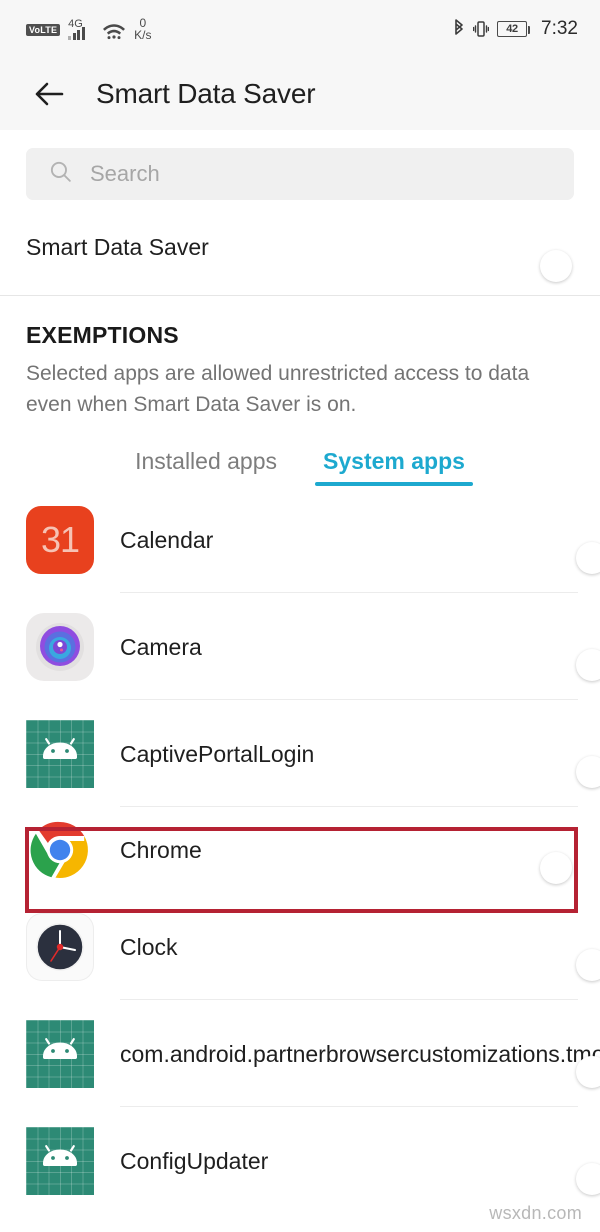  What do you see at coordinates (300, 539) in the screenshot?
I see `list-item: 31 Calendar` at bounding box center [300, 539].